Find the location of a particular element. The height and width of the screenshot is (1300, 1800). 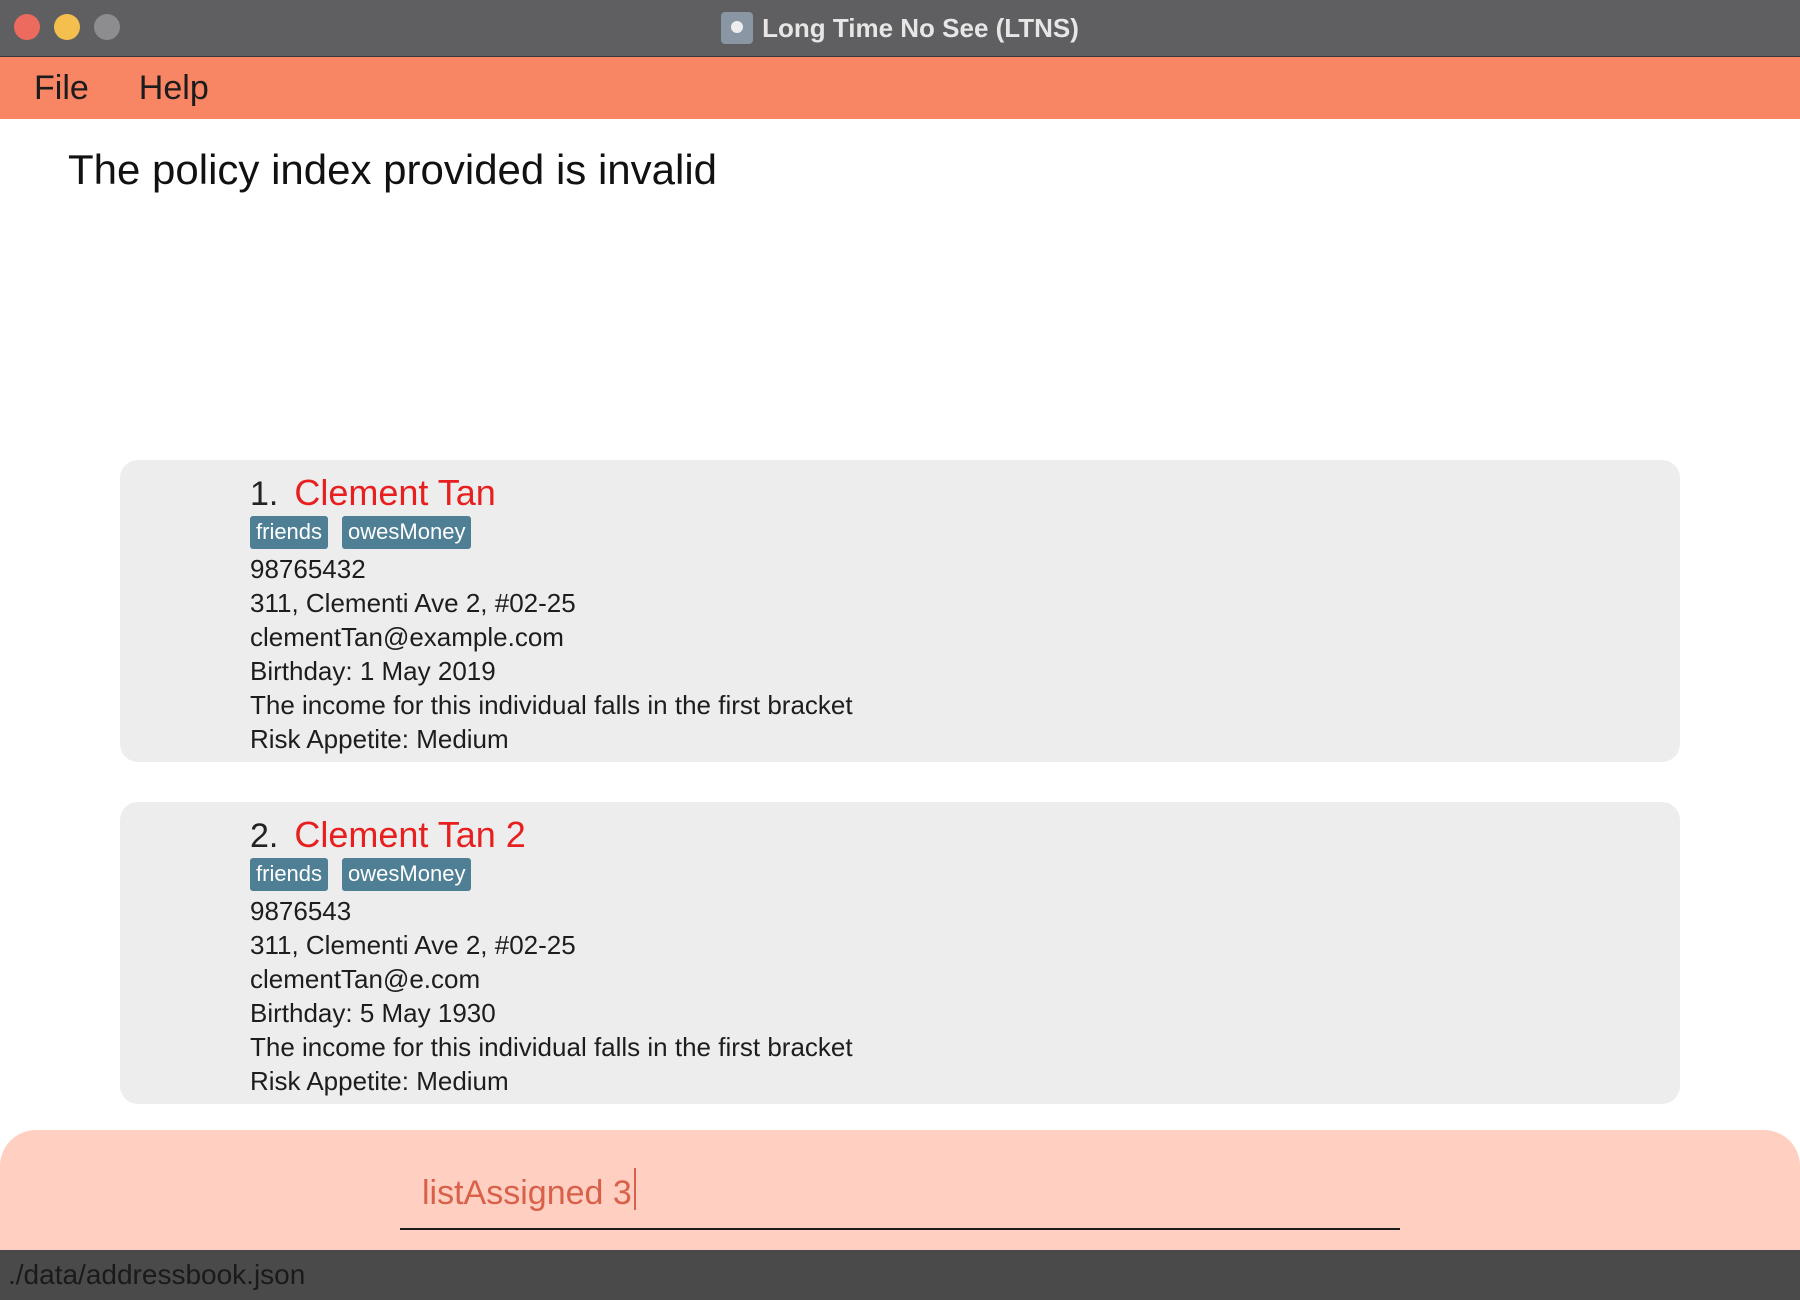

person-name: Clement Tan is located at coordinates (395, 492).